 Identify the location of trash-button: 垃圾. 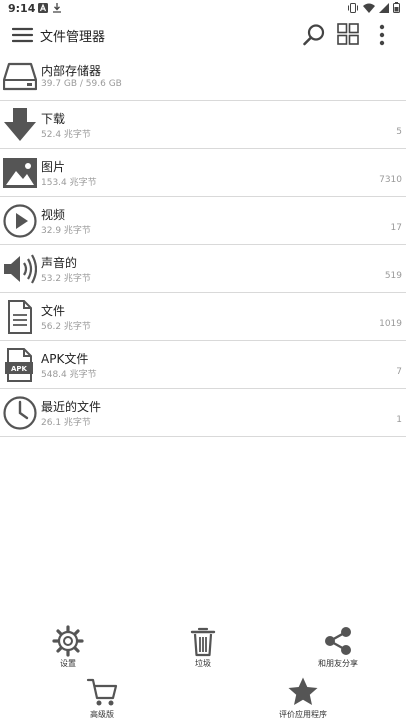
(203, 647).